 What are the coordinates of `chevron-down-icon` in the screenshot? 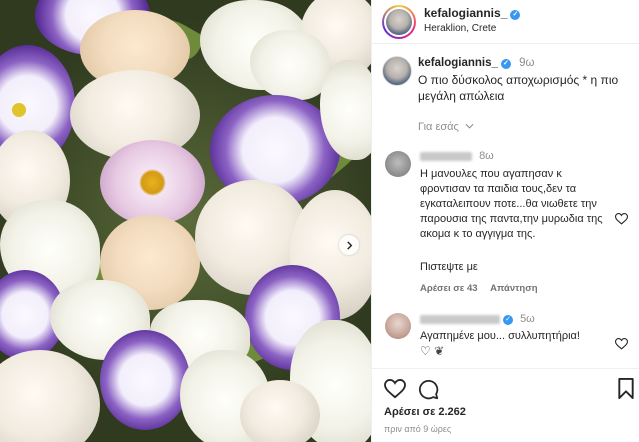 It's located at (469, 126).